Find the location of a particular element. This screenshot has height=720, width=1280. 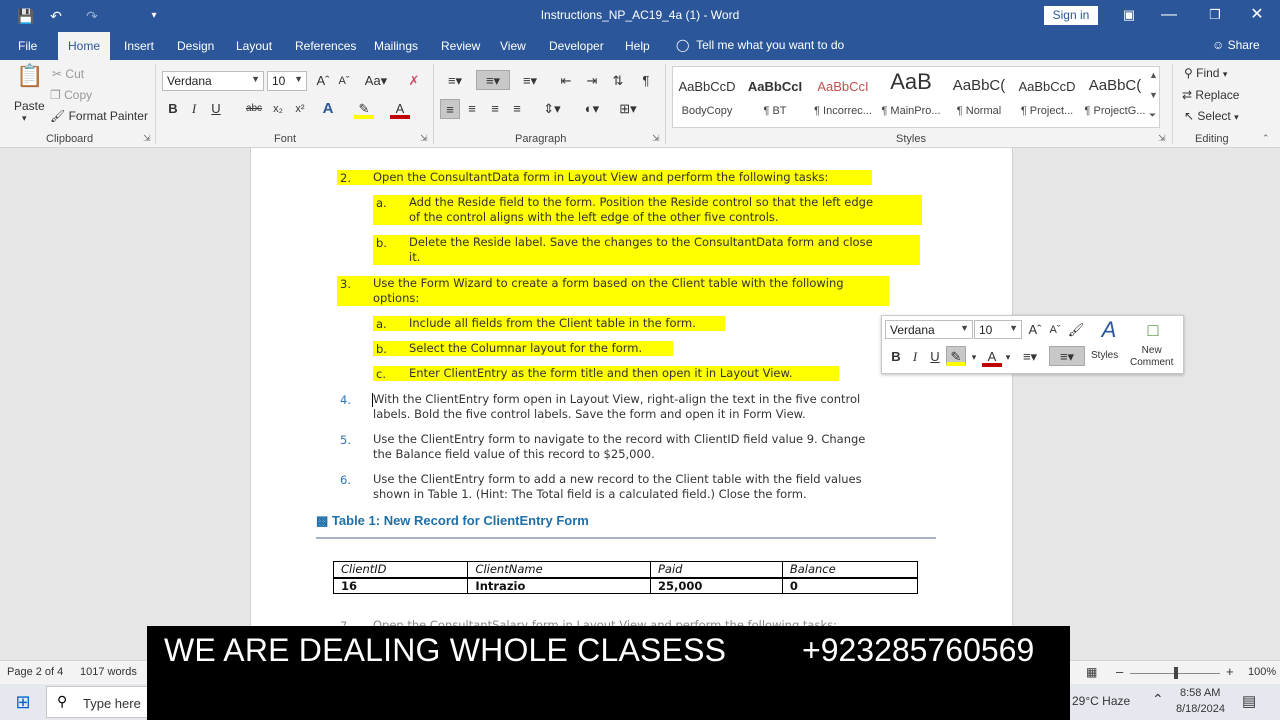

share-button: ☺ Share is located at coordinates (1236, 45).